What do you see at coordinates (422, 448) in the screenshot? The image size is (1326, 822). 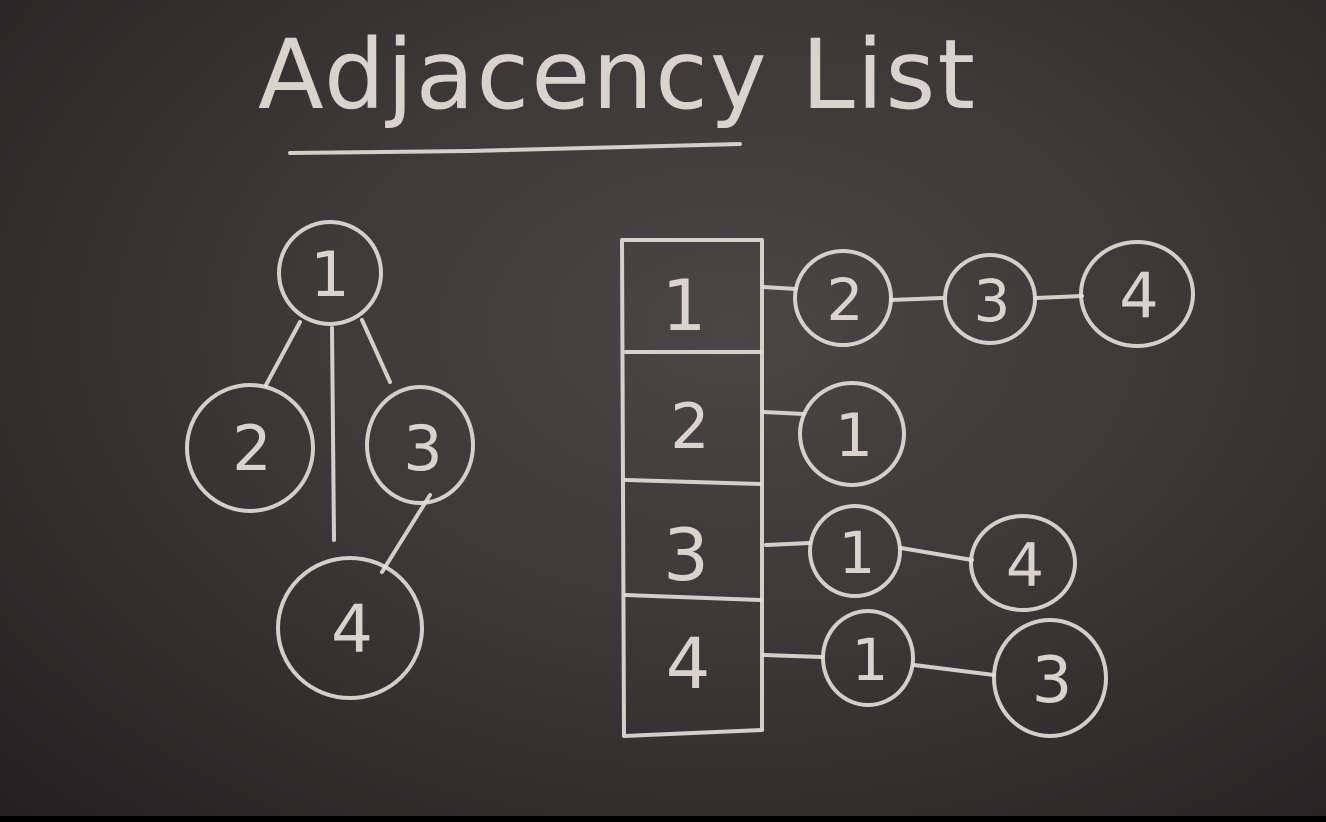 I see `node-label: 3` at bounding box center [422, 448].